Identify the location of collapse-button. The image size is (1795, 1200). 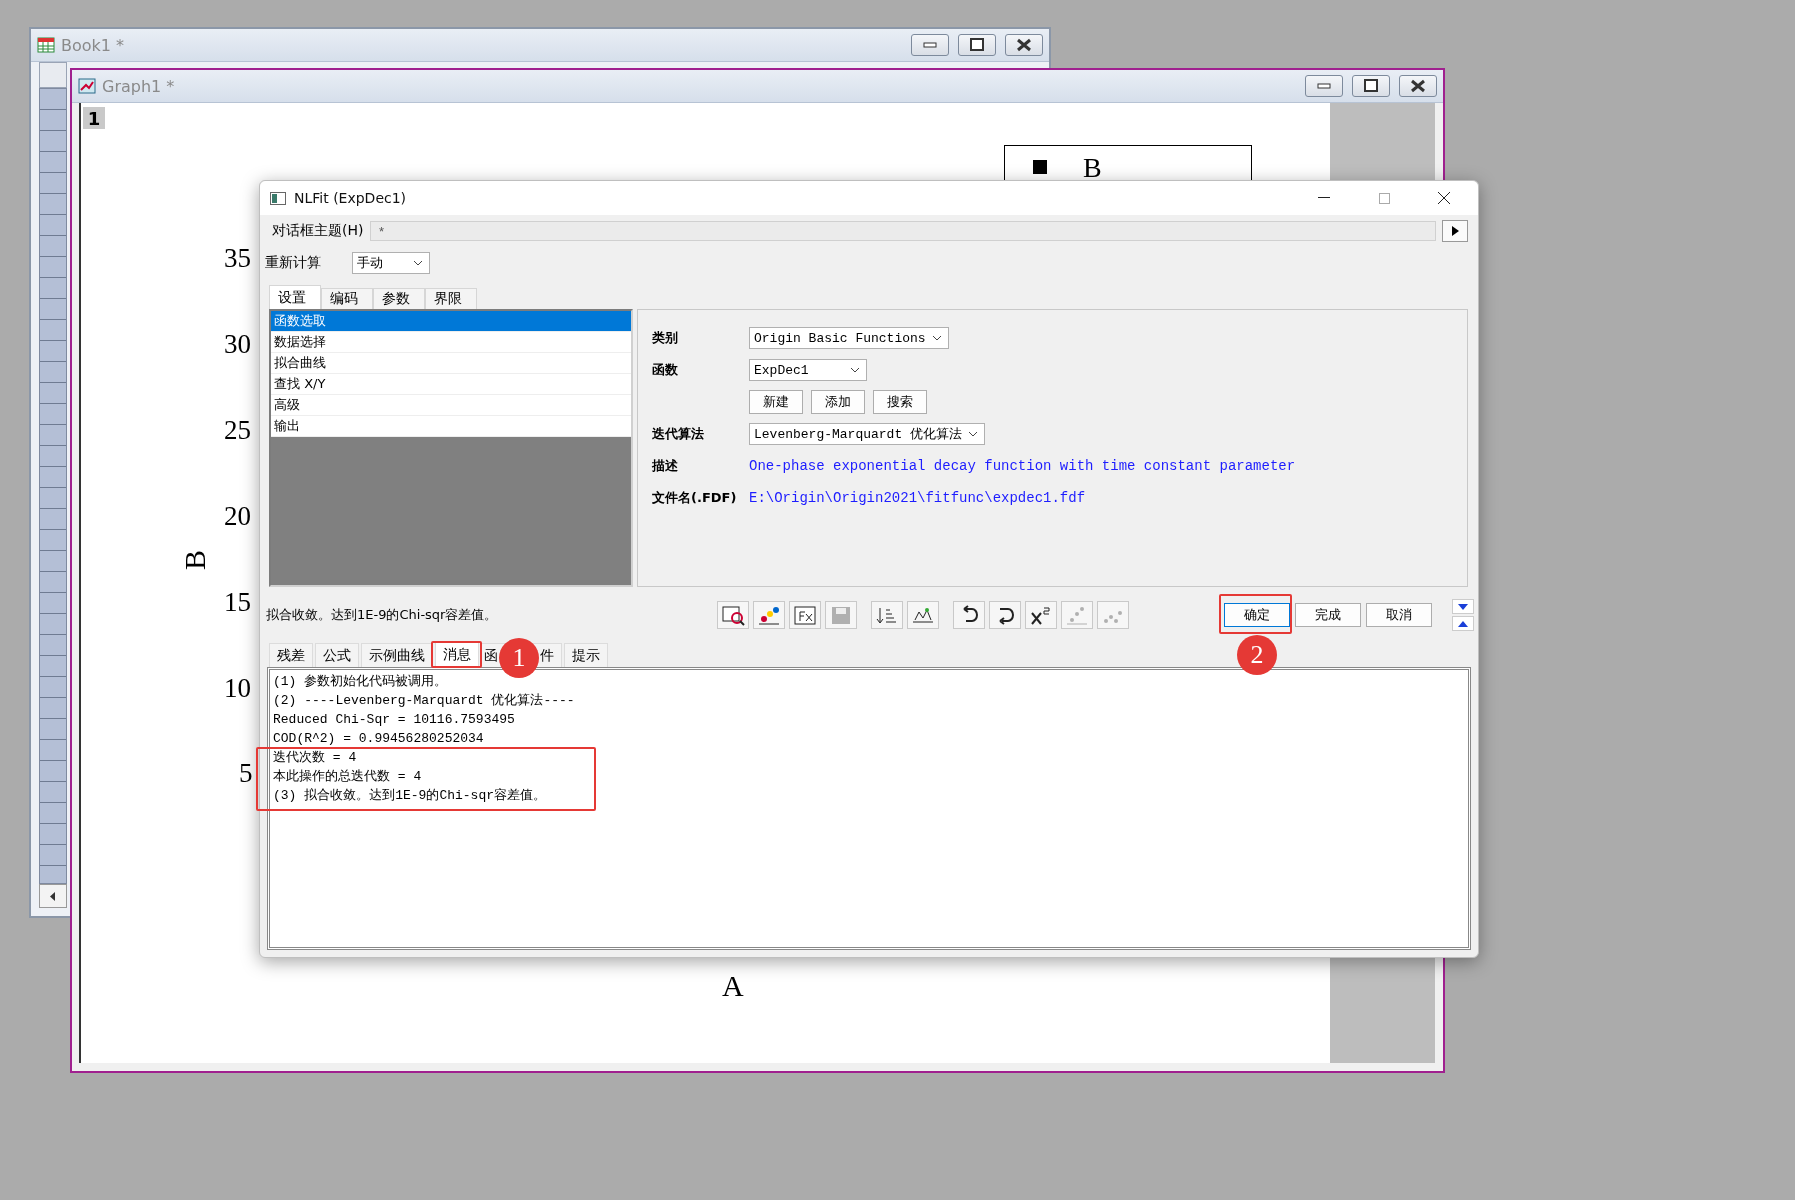
(1463, 606).